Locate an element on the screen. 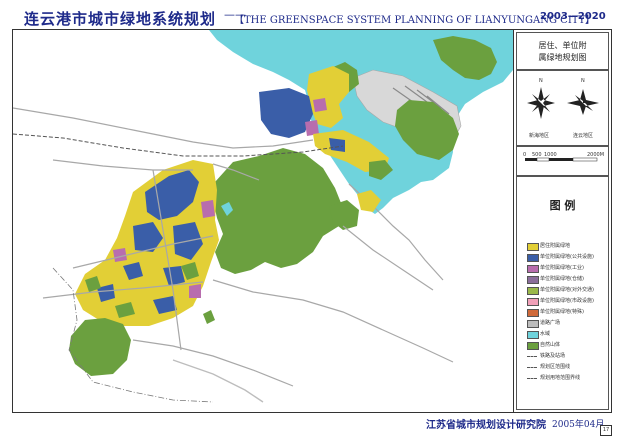  legend-label: 水域 is located at coordinates (545, 334).